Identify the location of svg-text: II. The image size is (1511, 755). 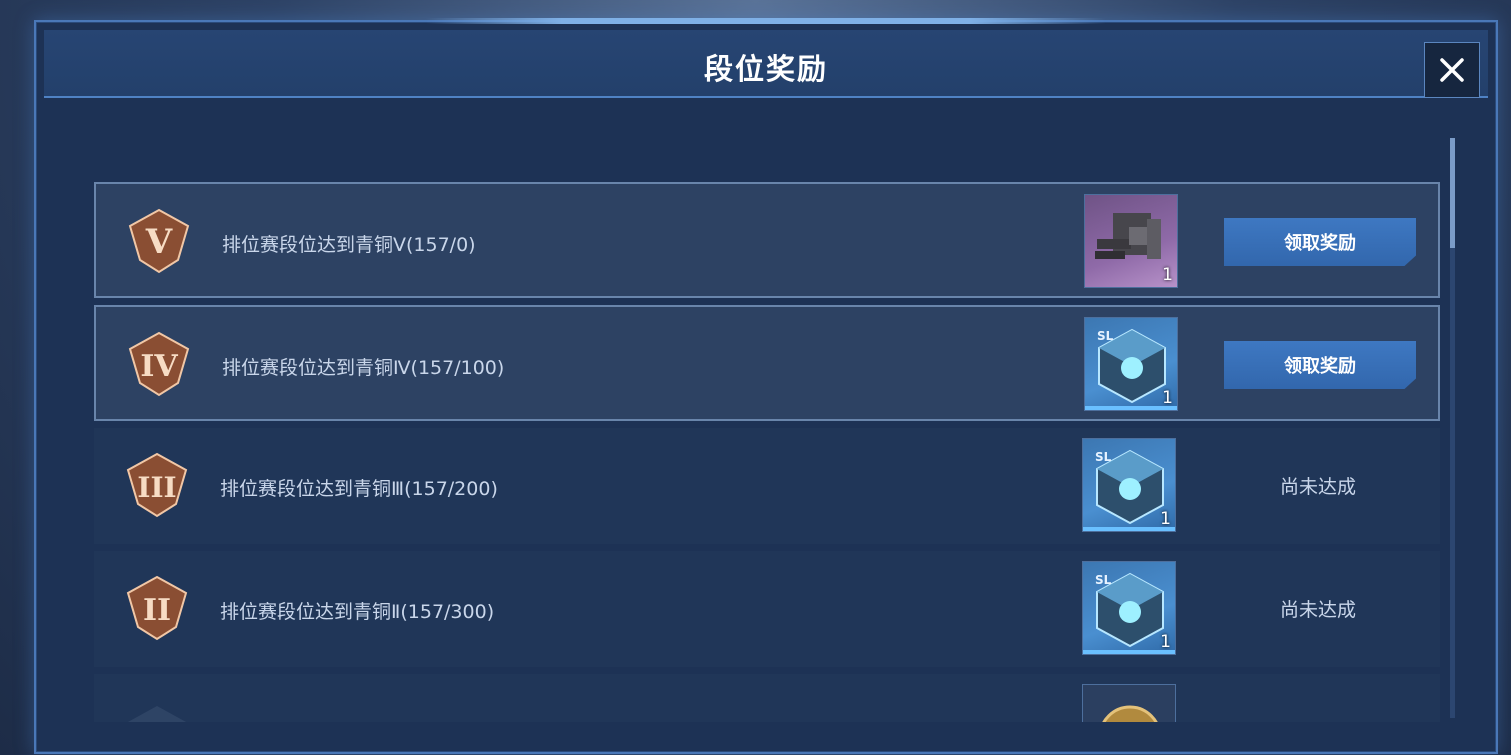
(157, 610).